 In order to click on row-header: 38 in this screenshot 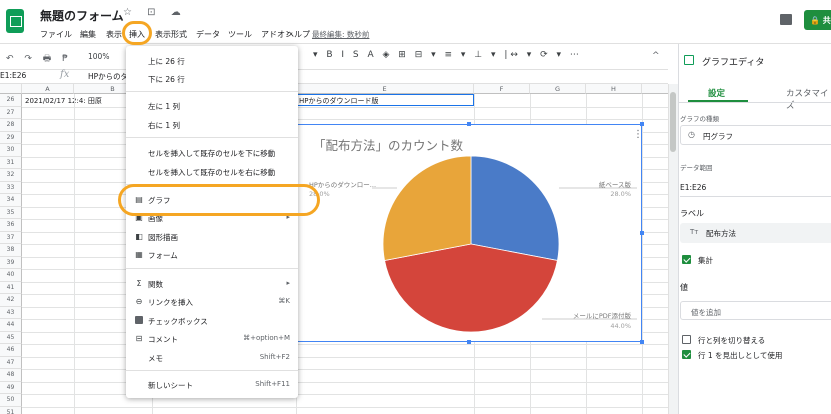, I will do `click(11, 250)`.